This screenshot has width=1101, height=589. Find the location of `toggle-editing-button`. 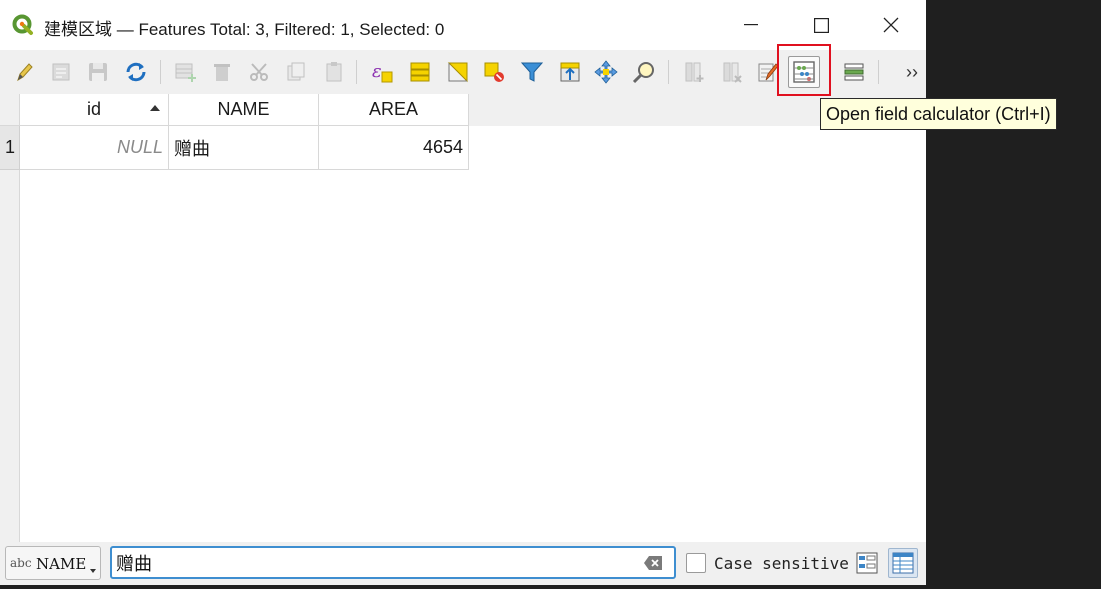

toggle-editing-button is located at coordinates (24, 72).